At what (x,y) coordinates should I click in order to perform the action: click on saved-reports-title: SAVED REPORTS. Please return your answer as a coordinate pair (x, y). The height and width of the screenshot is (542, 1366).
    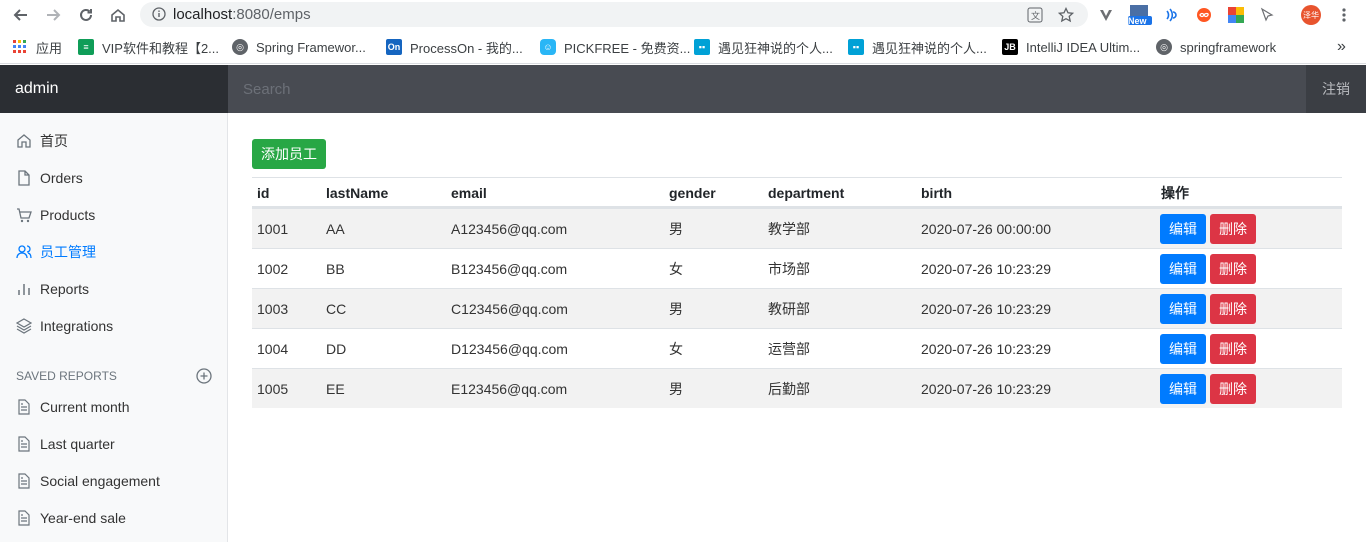
    Looking at the image, I should click on (66, 376).